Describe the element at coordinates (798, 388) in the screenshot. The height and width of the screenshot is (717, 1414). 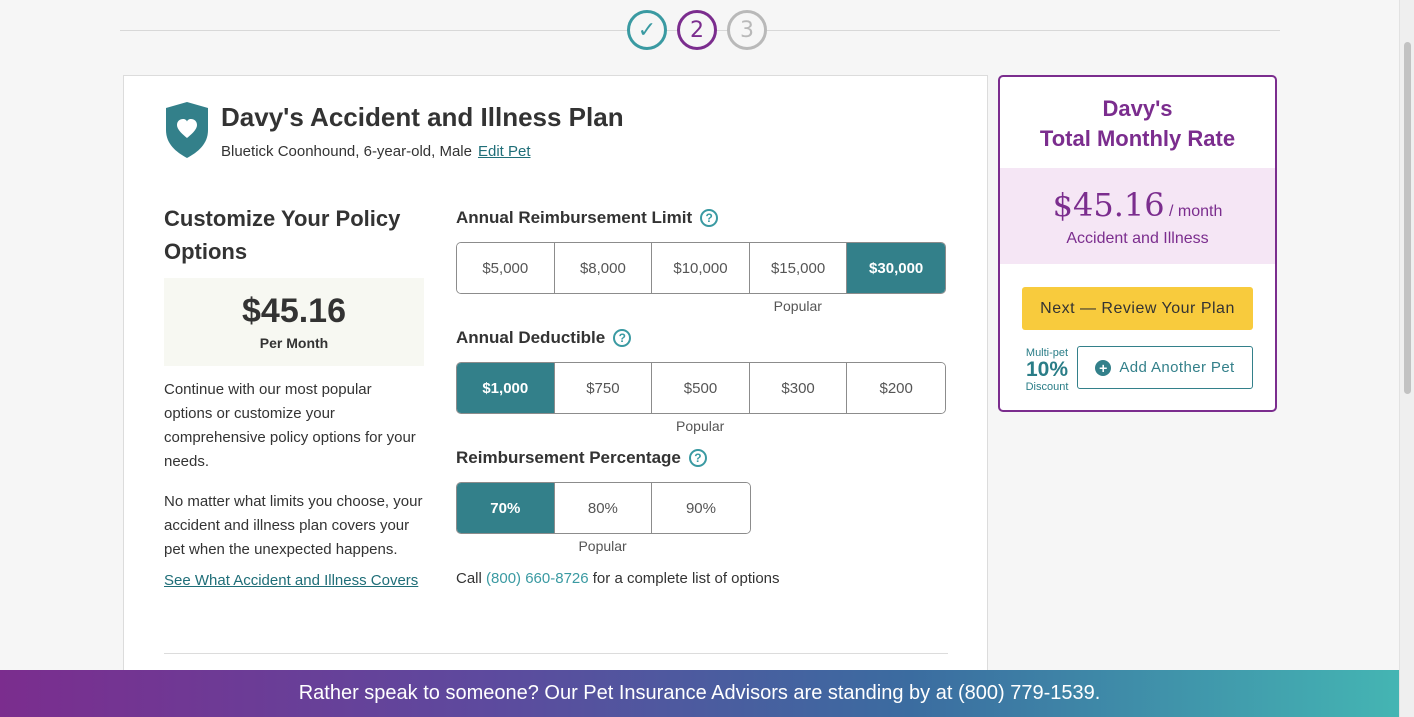
I see `deductible-option: $300` at that location.